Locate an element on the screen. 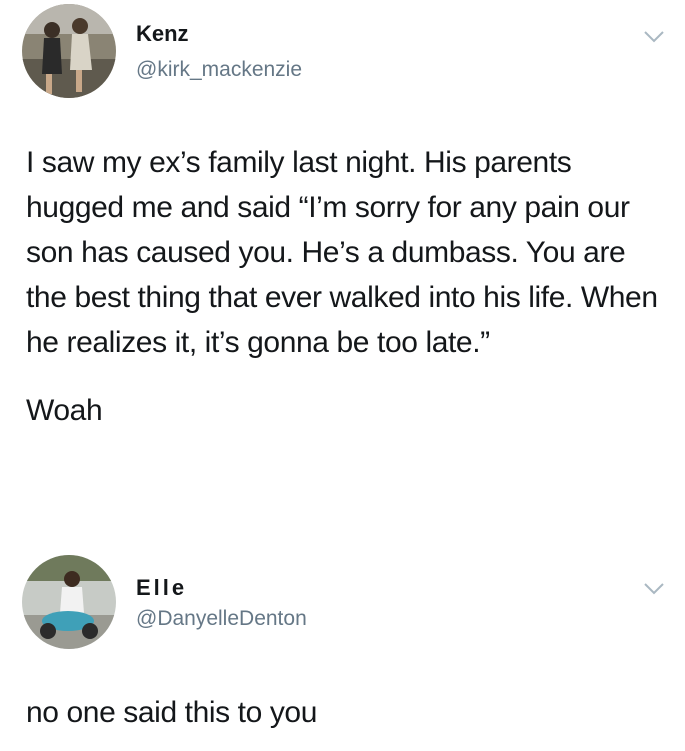  display-name: Kenz is located at coordinates (162, 34).